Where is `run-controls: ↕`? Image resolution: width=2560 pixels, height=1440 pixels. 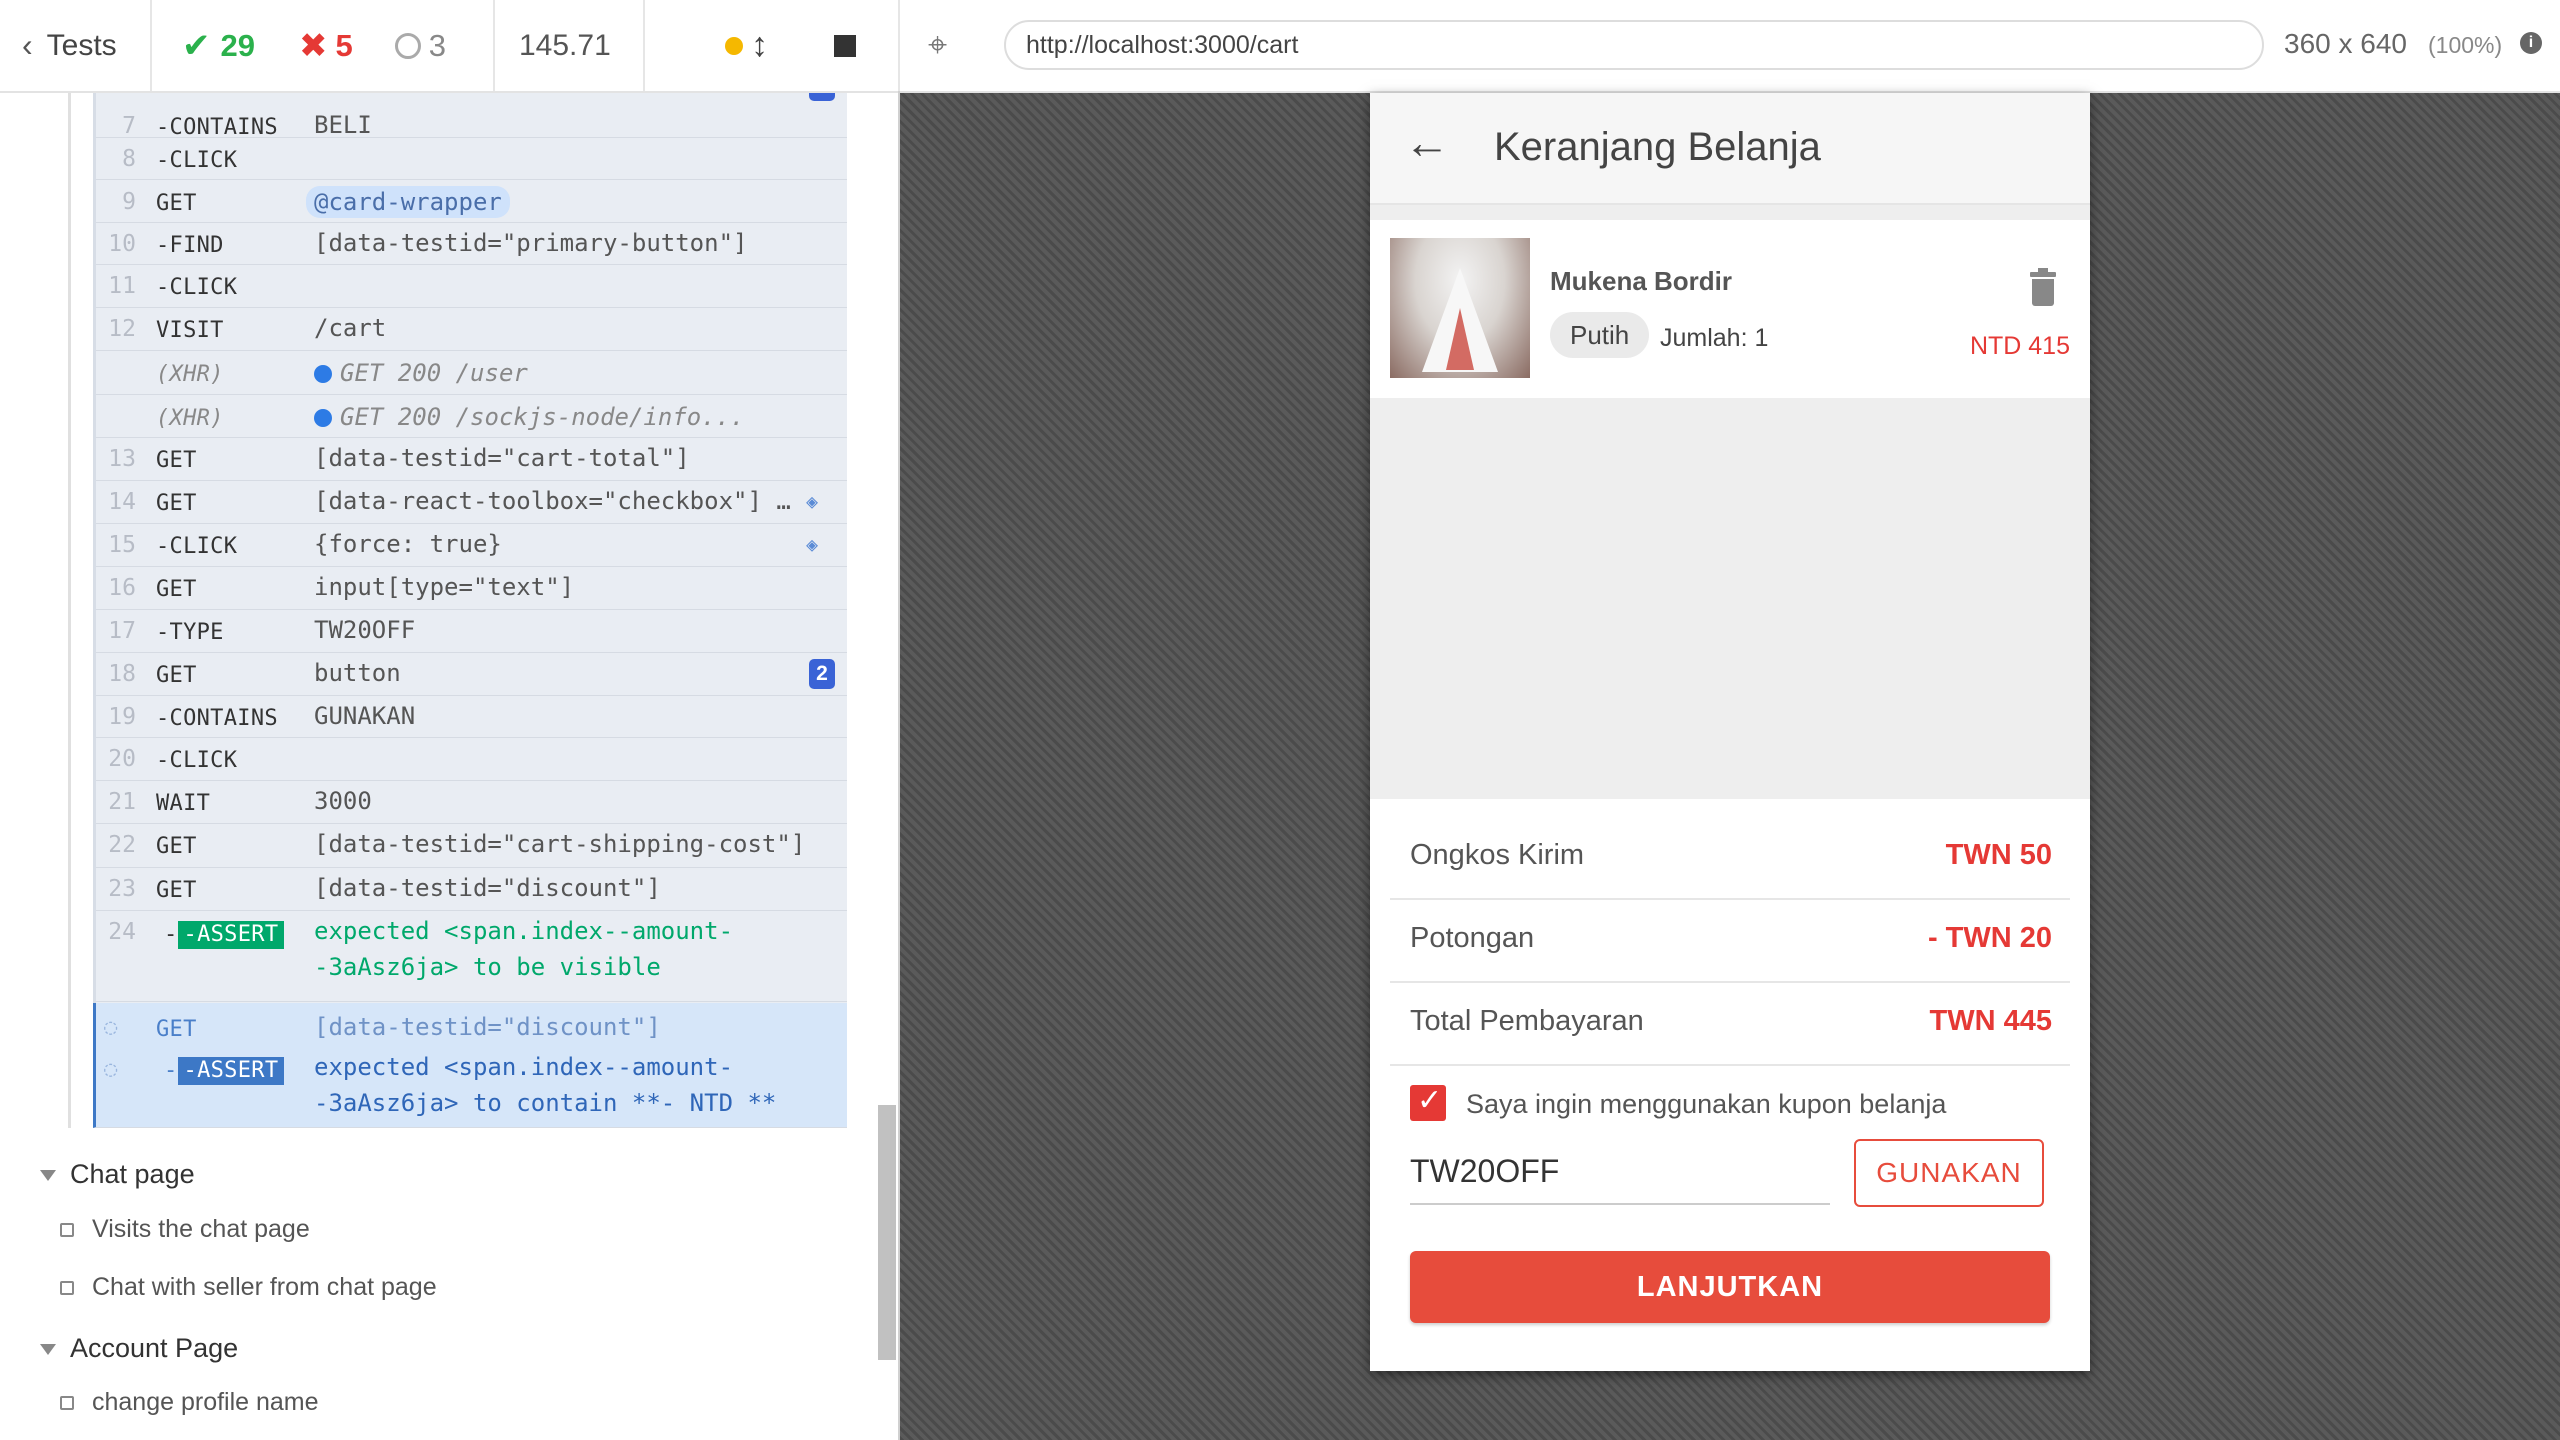 run-controls: ↕ is located at coordinates (772, 45).